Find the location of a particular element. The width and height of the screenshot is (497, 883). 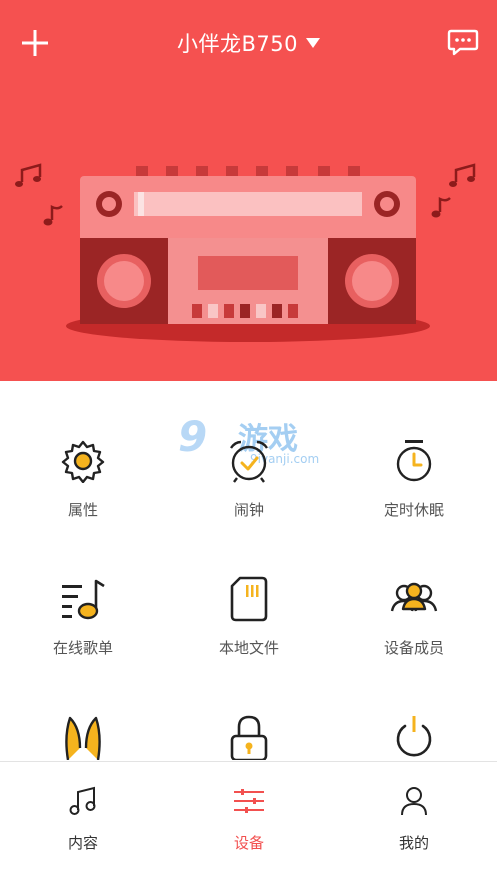

feature-online-playlist: 在线歌单 is located at coordinates (83, 616).